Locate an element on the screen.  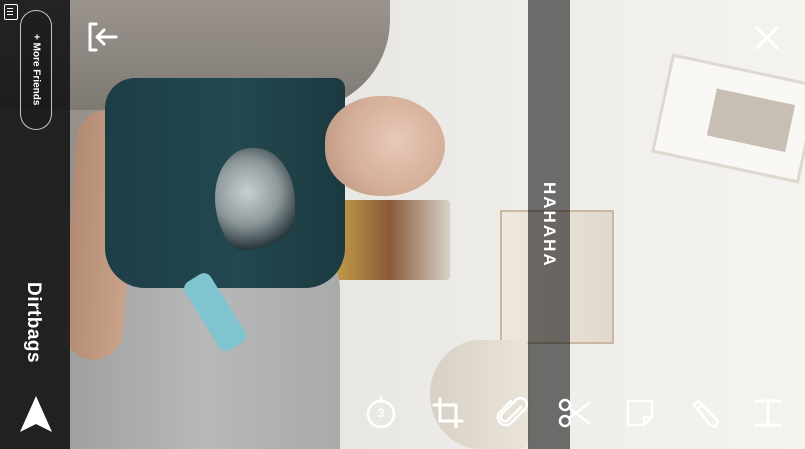
recipient-name: Dirtbags is located at coordinates (33, 323).